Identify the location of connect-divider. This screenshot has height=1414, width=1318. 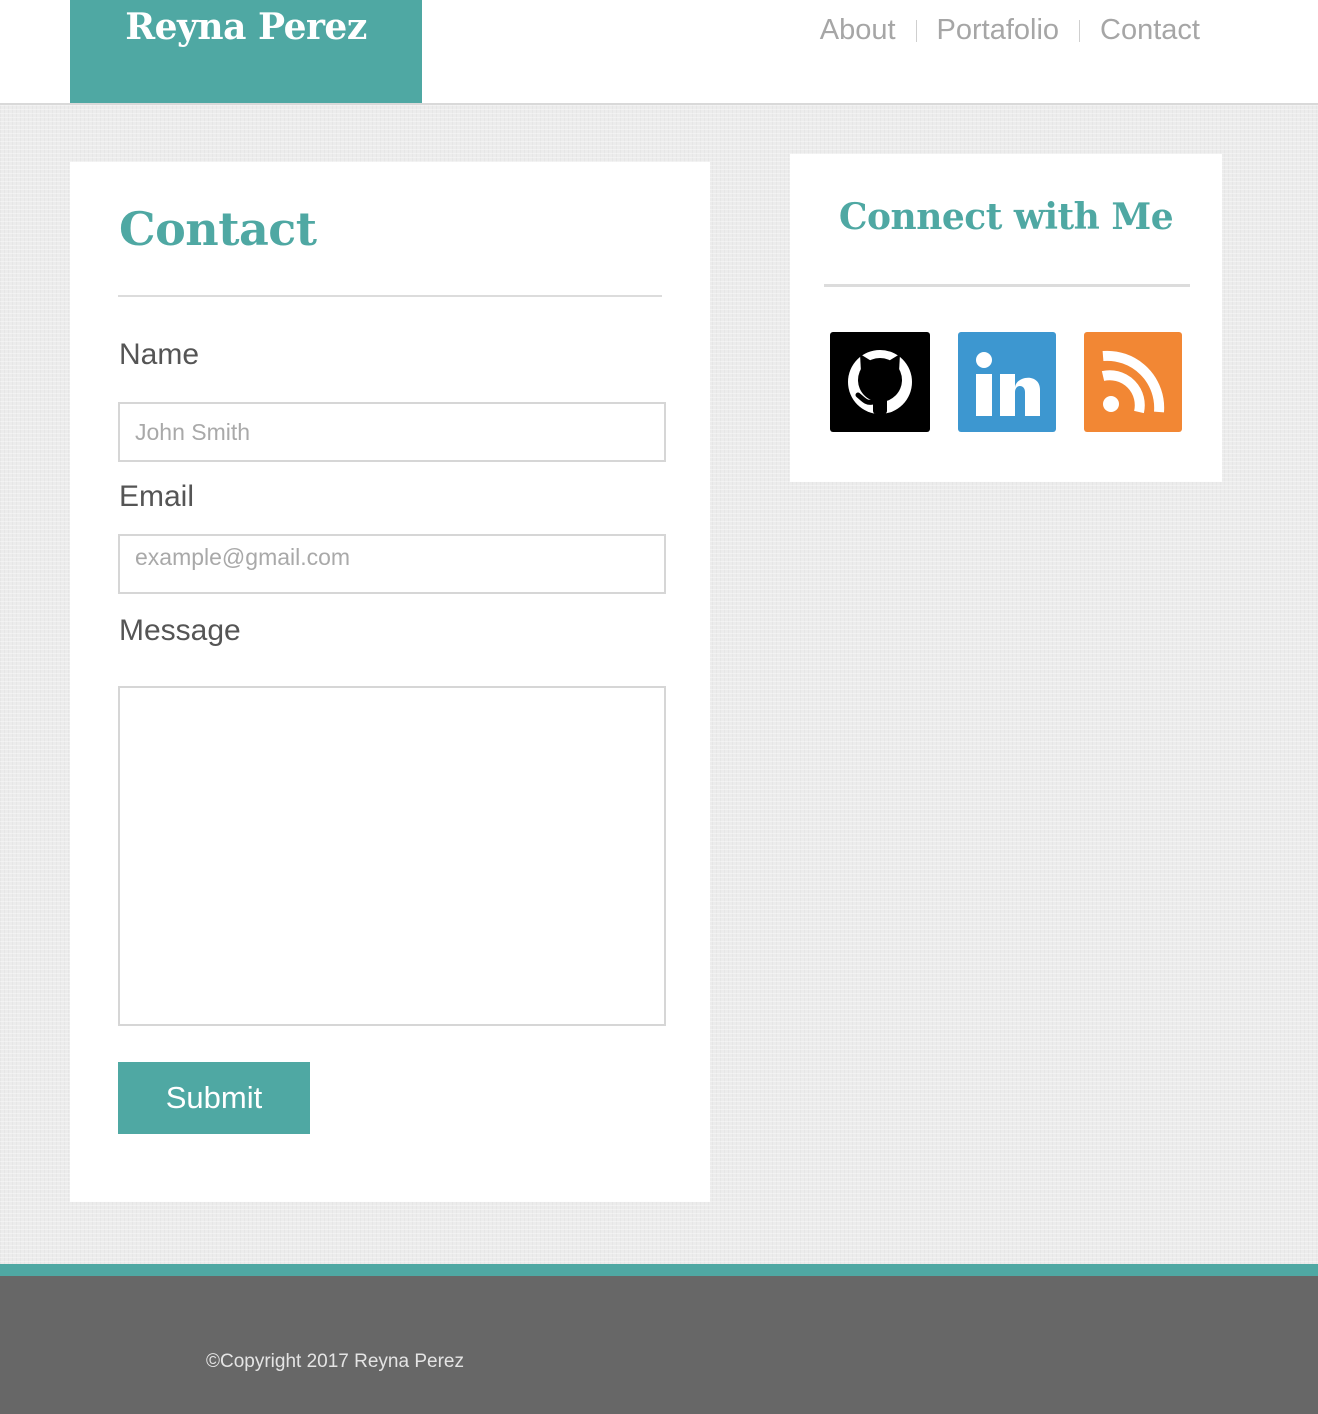
(1007, 285).